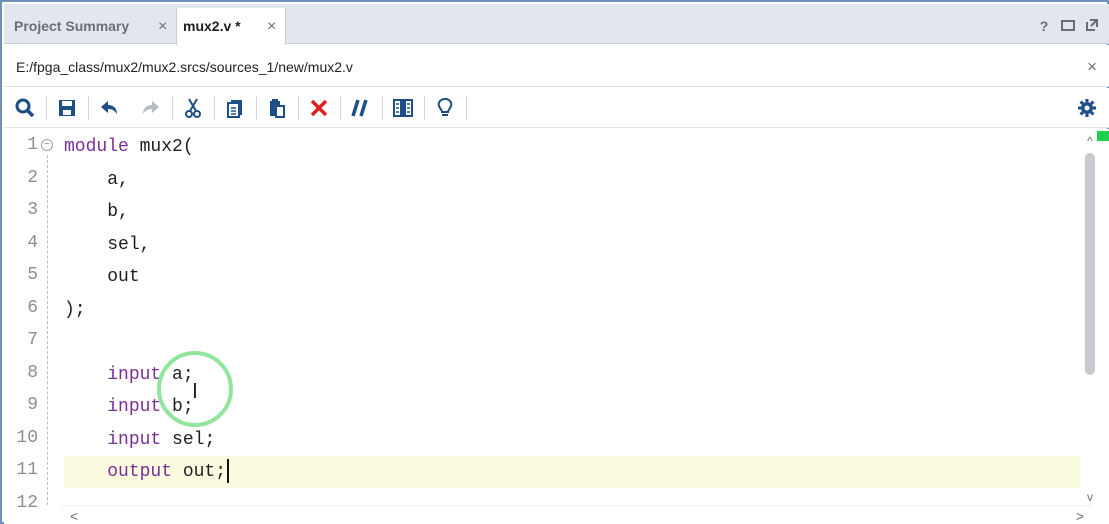 The image size is (1109, 524). I want to click on save-icon, so click(67, 108).